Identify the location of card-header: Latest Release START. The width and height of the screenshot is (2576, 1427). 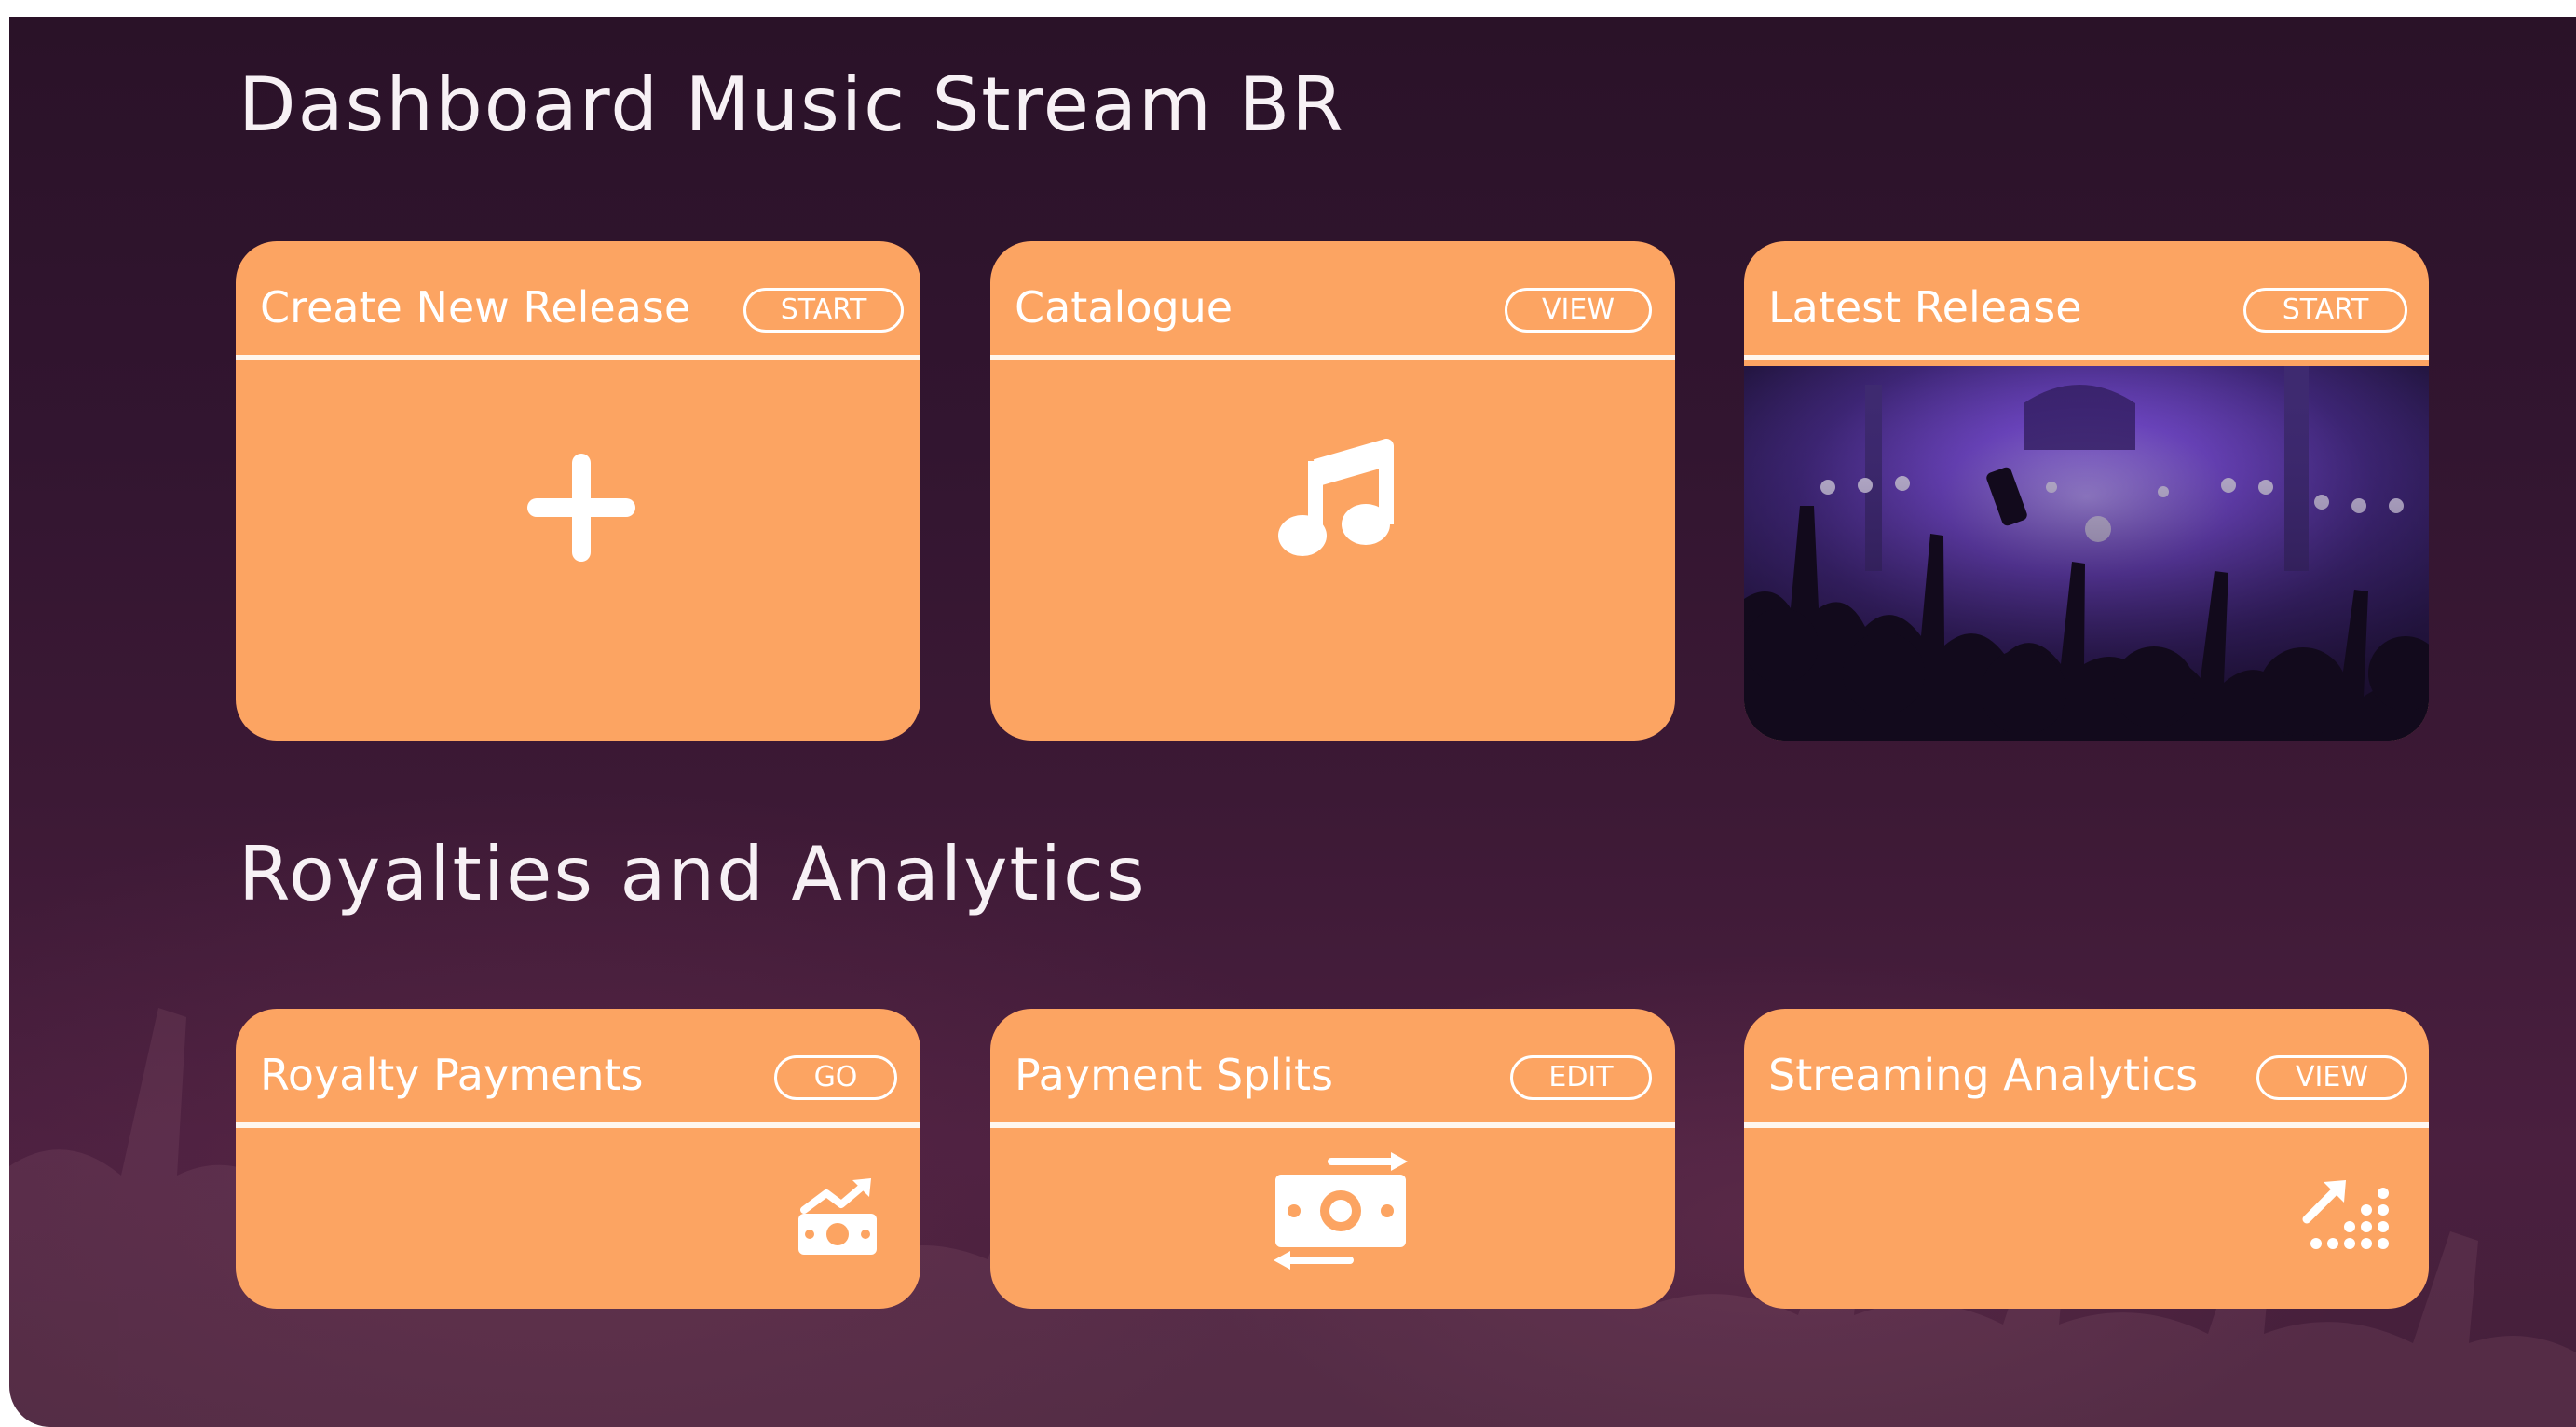
(2086, 300).